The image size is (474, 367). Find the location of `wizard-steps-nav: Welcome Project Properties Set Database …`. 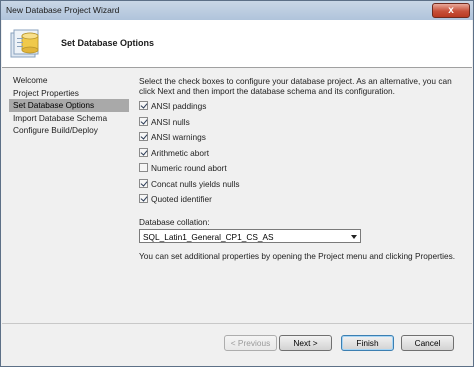

wizard-steps-nav: Welcome Project Properties Set Database … is located at coordinates (69, 105).